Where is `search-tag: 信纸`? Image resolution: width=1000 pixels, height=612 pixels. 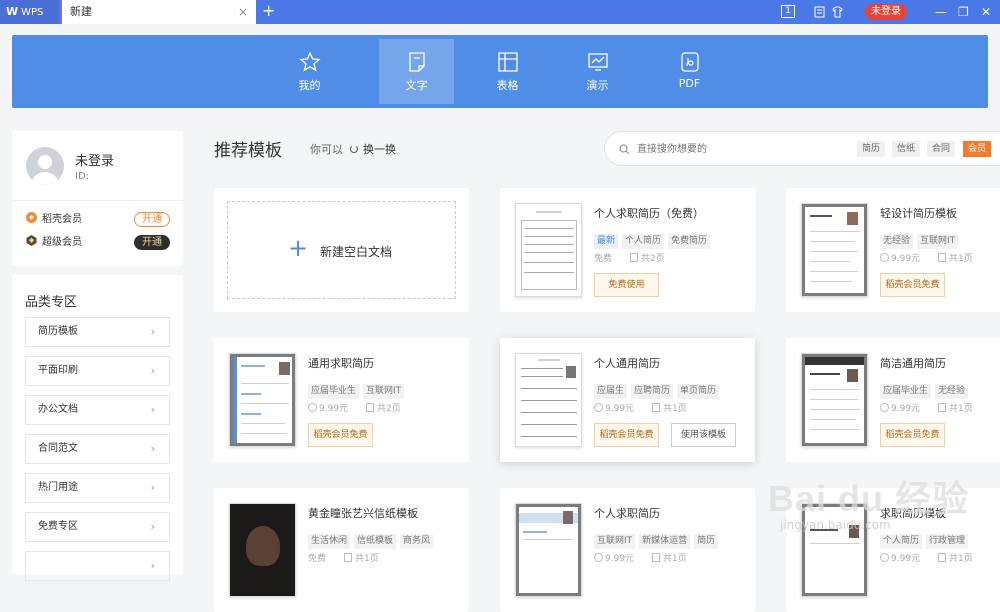 search-tag: 信纸 is located at coordinates (906, 149).